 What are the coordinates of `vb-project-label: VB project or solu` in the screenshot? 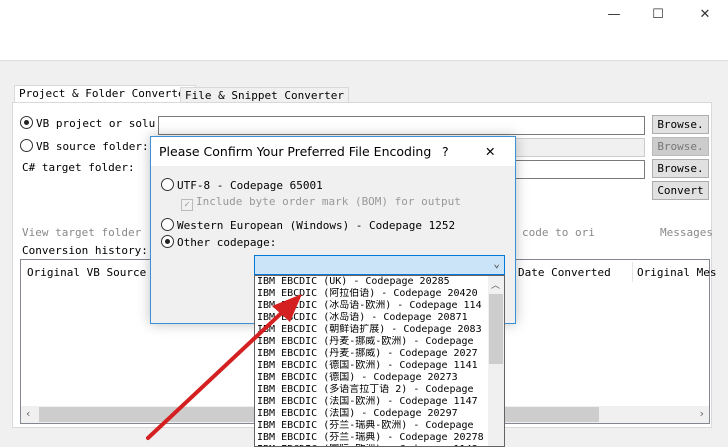 It's located at (96, 123).